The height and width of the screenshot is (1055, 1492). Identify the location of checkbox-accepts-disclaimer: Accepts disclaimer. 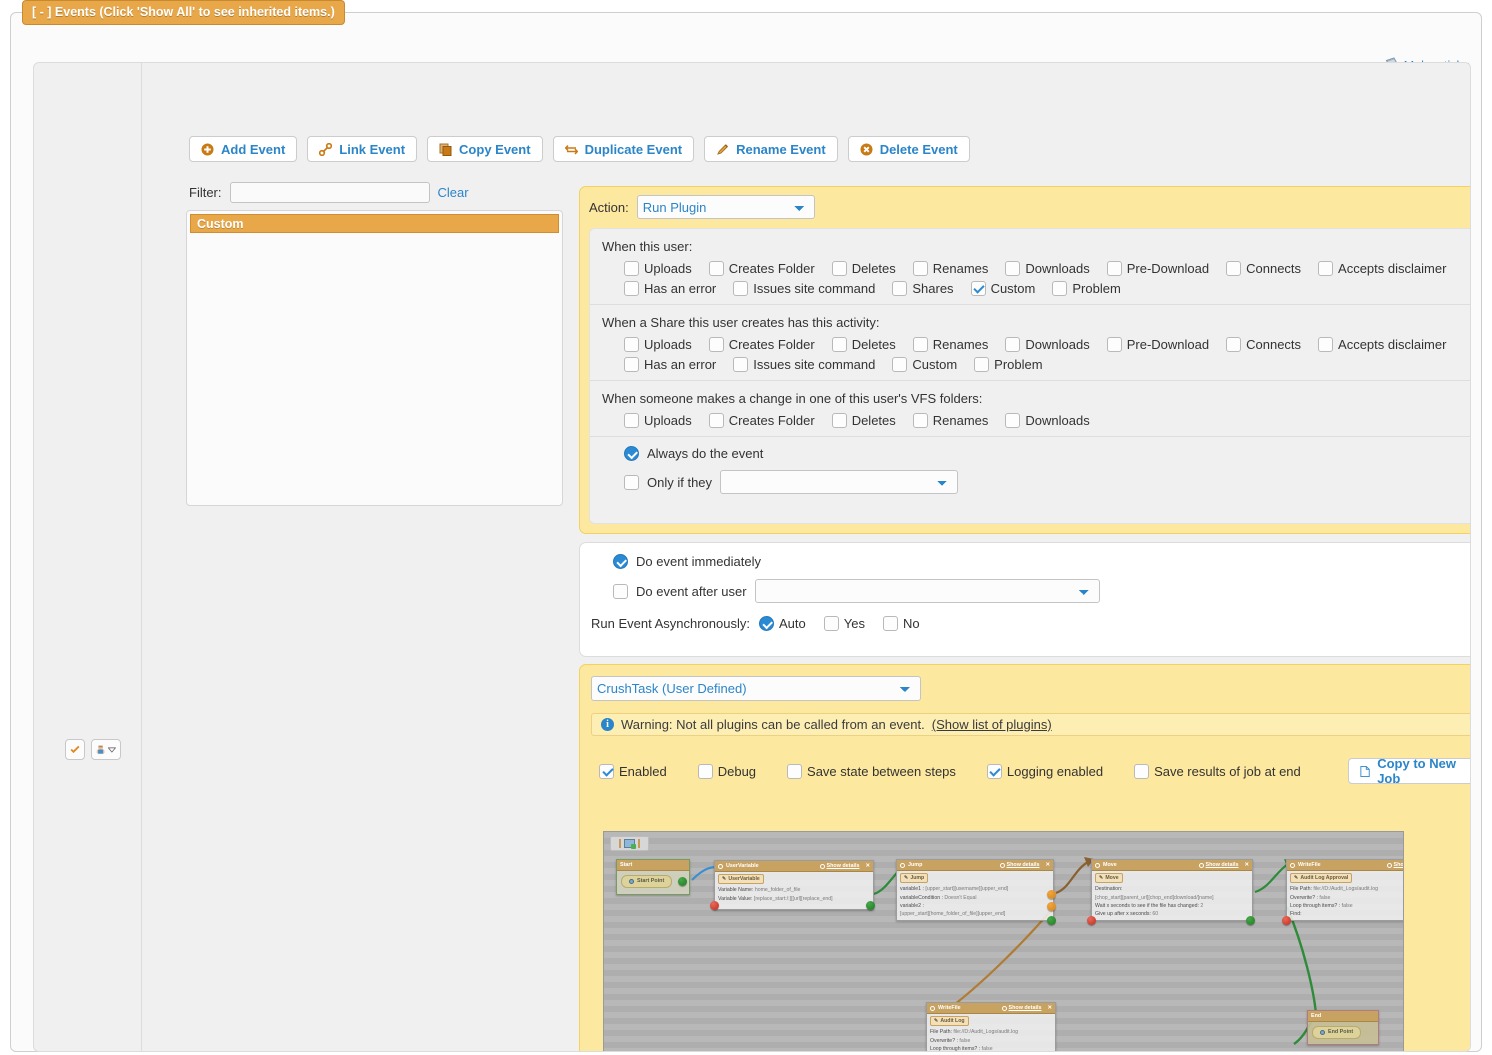
(1382, 268).